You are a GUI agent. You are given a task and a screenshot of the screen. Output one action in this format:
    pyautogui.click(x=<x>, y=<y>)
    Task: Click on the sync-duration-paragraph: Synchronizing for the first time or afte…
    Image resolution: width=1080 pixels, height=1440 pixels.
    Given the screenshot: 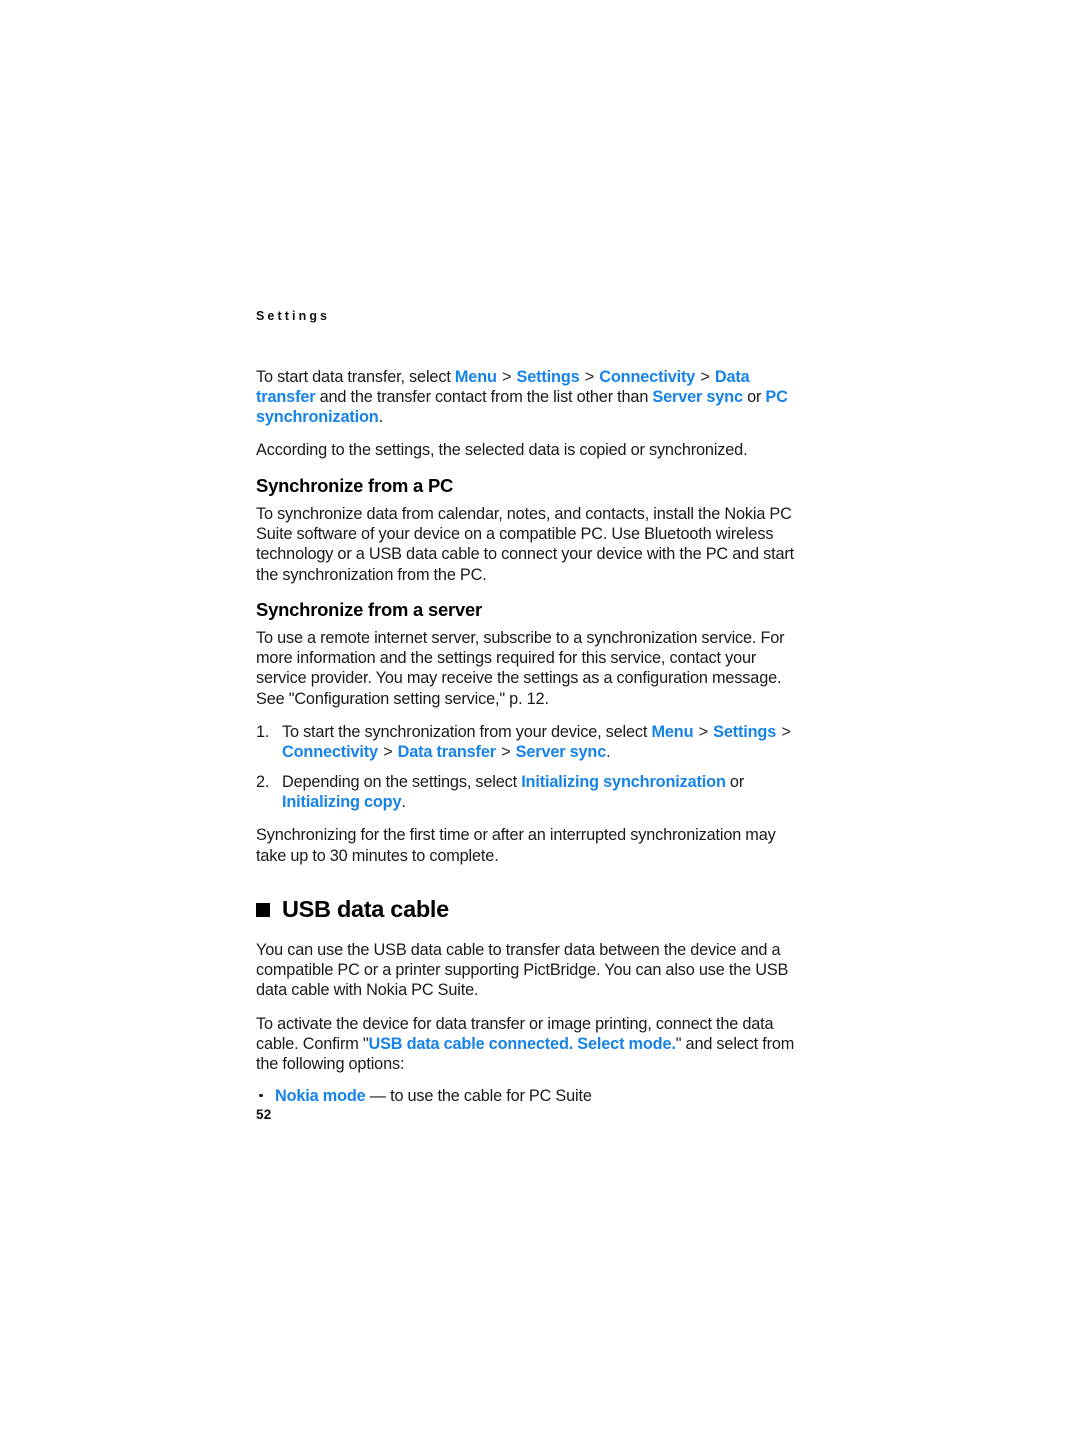 What is the action you would take?
    pyautogui.click(x=516, y=845)
    